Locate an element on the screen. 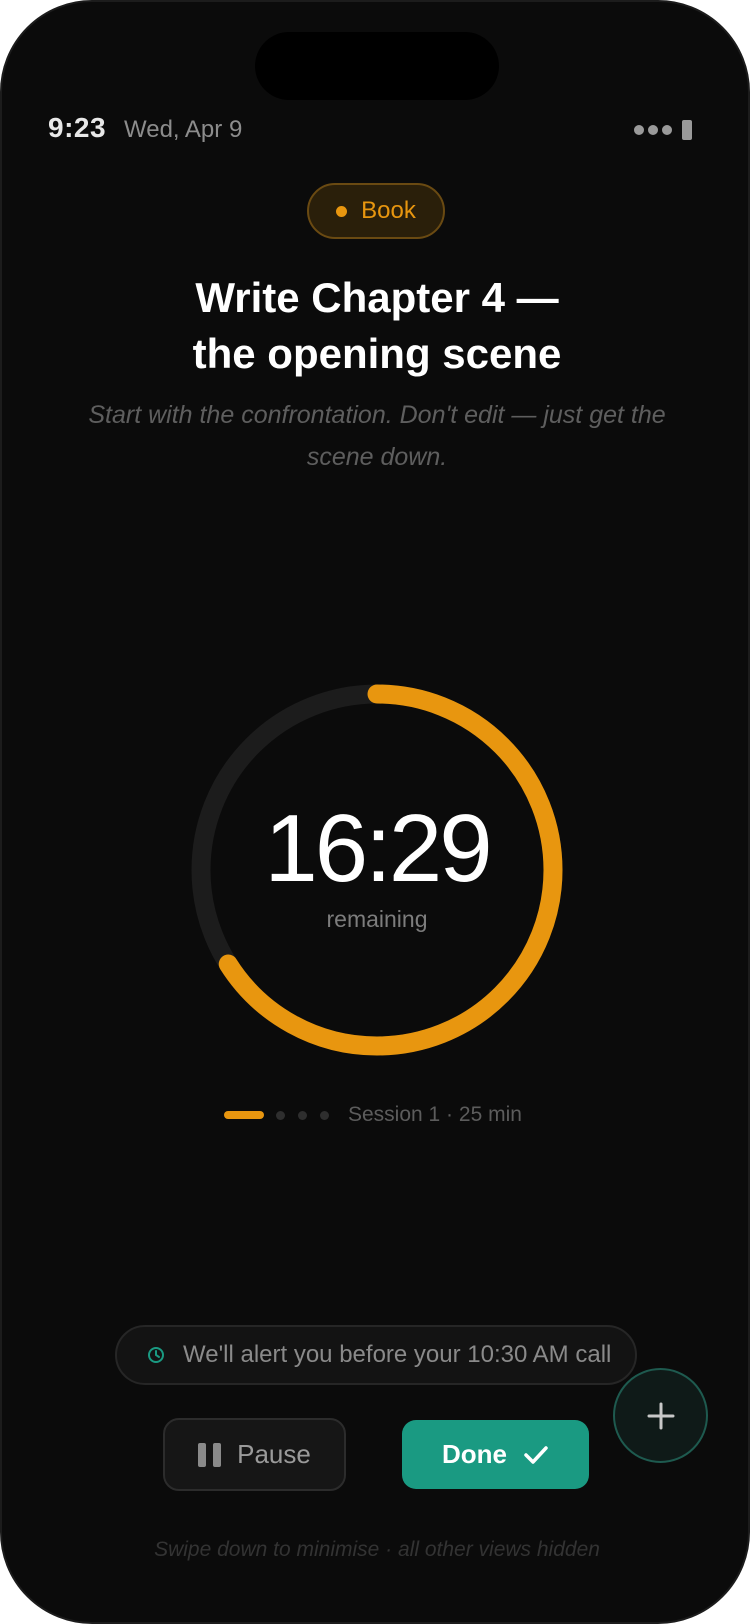 The height and width of the screenshot is (1624, 750). timer-ring: 16:29 remaining is located at coordinates (377, 870).